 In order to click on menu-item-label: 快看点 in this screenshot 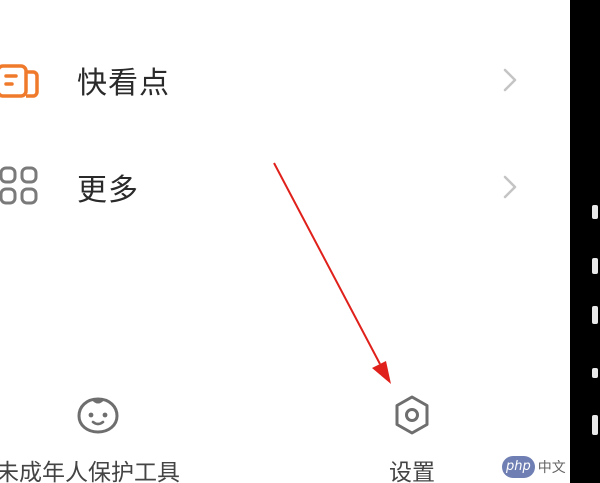, I will do `click(123, 83)`.